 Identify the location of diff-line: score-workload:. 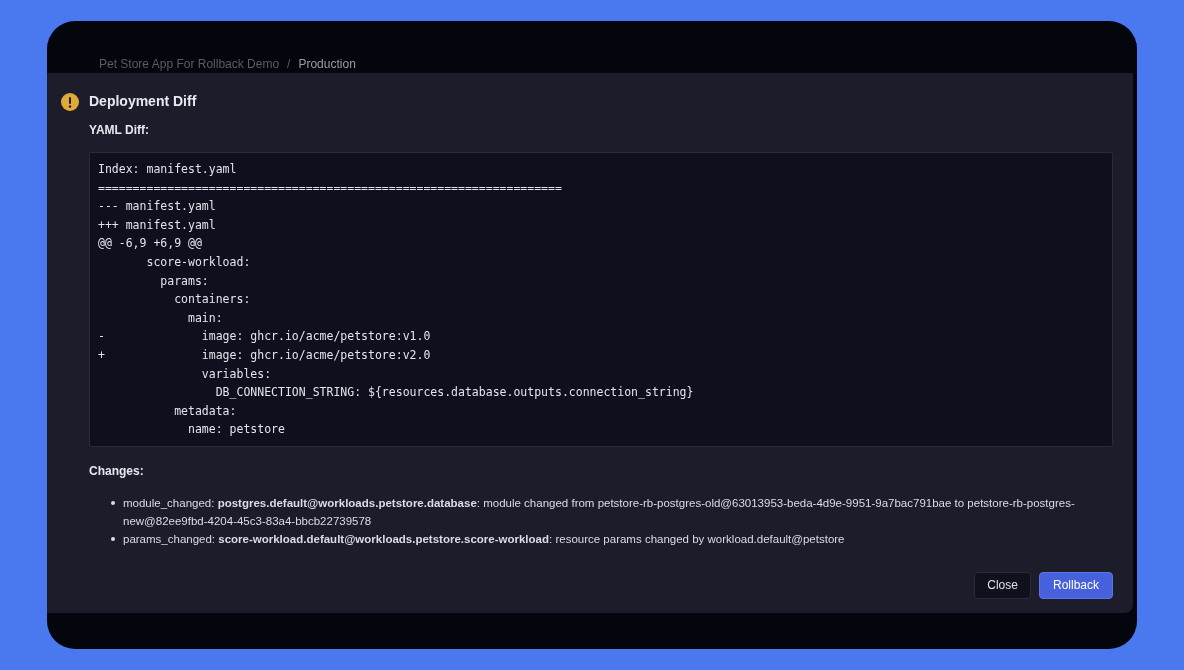
(198, 262).